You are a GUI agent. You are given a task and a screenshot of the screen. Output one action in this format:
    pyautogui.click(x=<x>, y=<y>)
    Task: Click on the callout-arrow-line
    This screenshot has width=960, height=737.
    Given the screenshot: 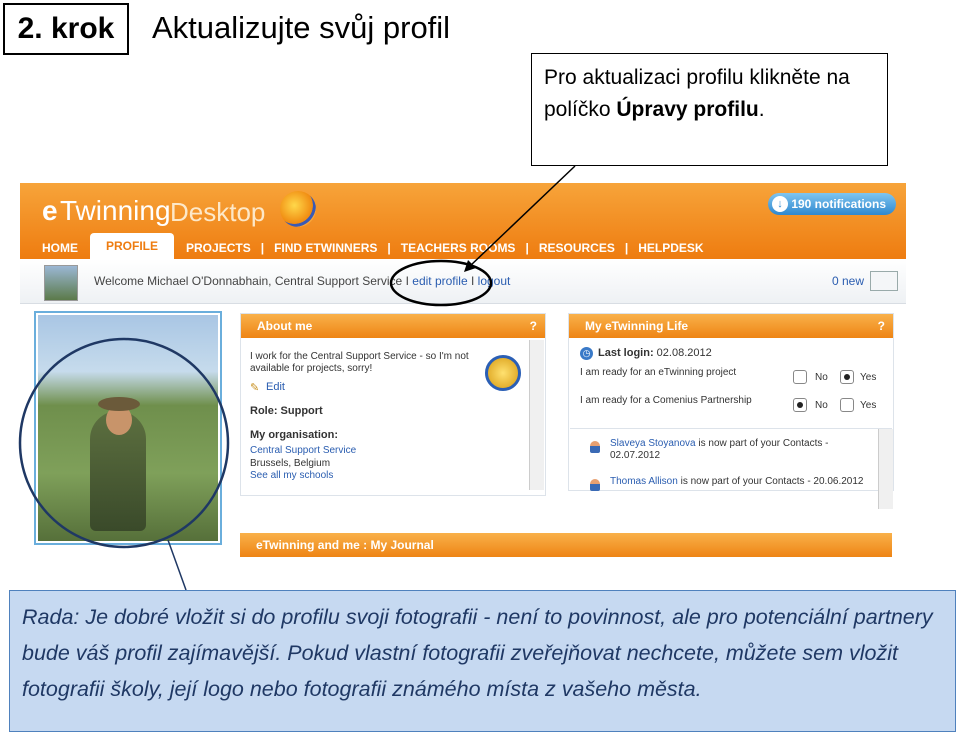 What is the action you would take?
    pyautogui.click(x=522, y=216)
    